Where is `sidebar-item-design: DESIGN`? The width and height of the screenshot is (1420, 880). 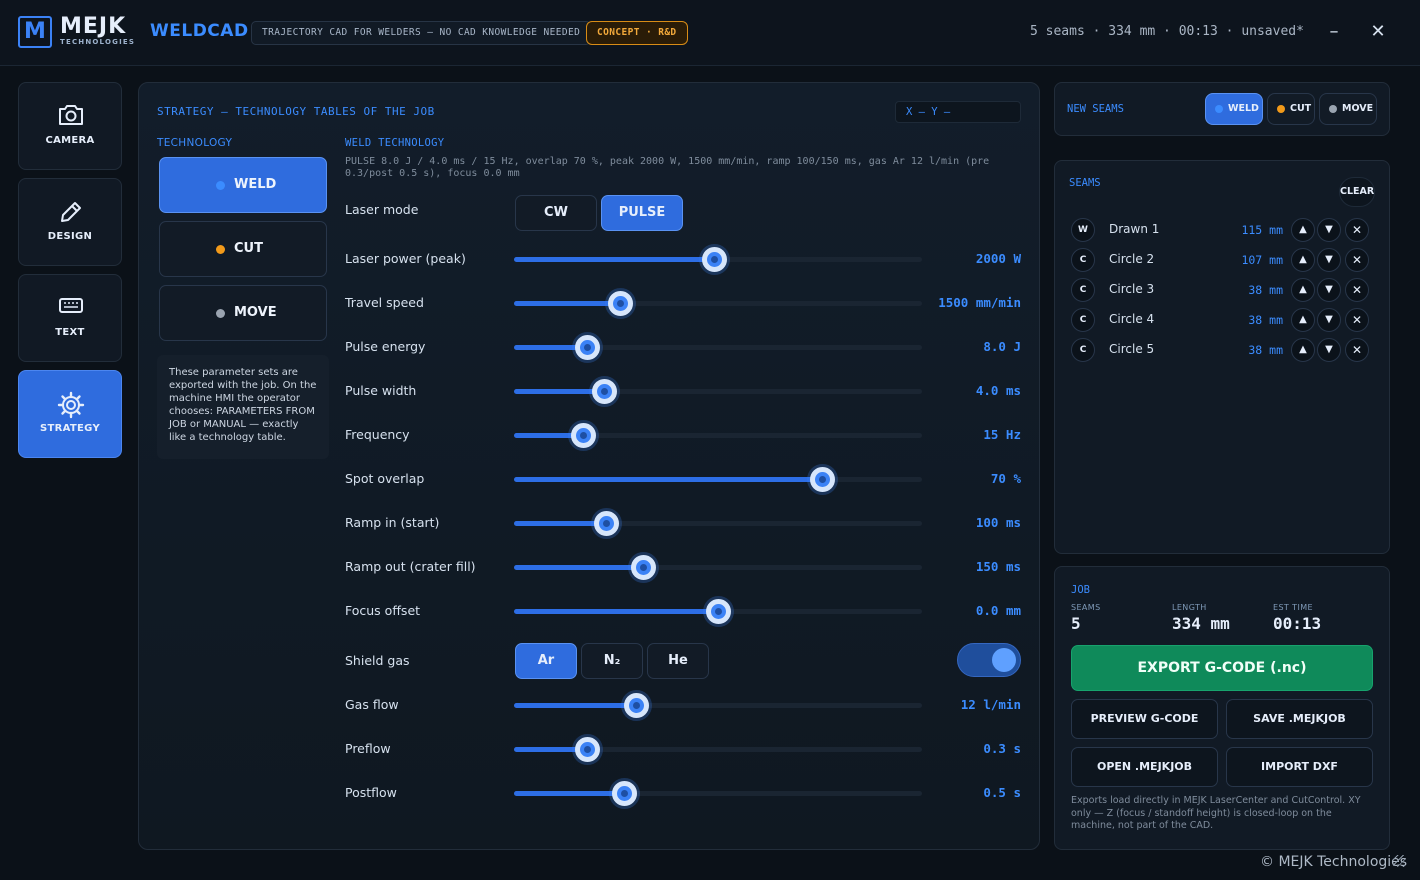 sidebar-item-design: DESIGN is located at coordinates (70, 222).